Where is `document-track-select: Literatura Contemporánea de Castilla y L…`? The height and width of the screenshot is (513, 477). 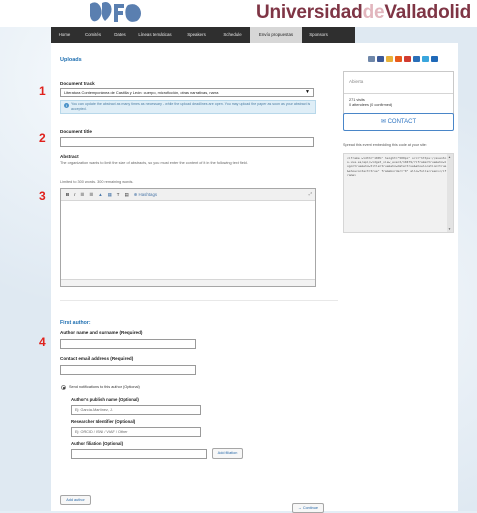
document-track-select: Literatura Contemporánea de Castilla y L… is located at coordinates (187, 92).